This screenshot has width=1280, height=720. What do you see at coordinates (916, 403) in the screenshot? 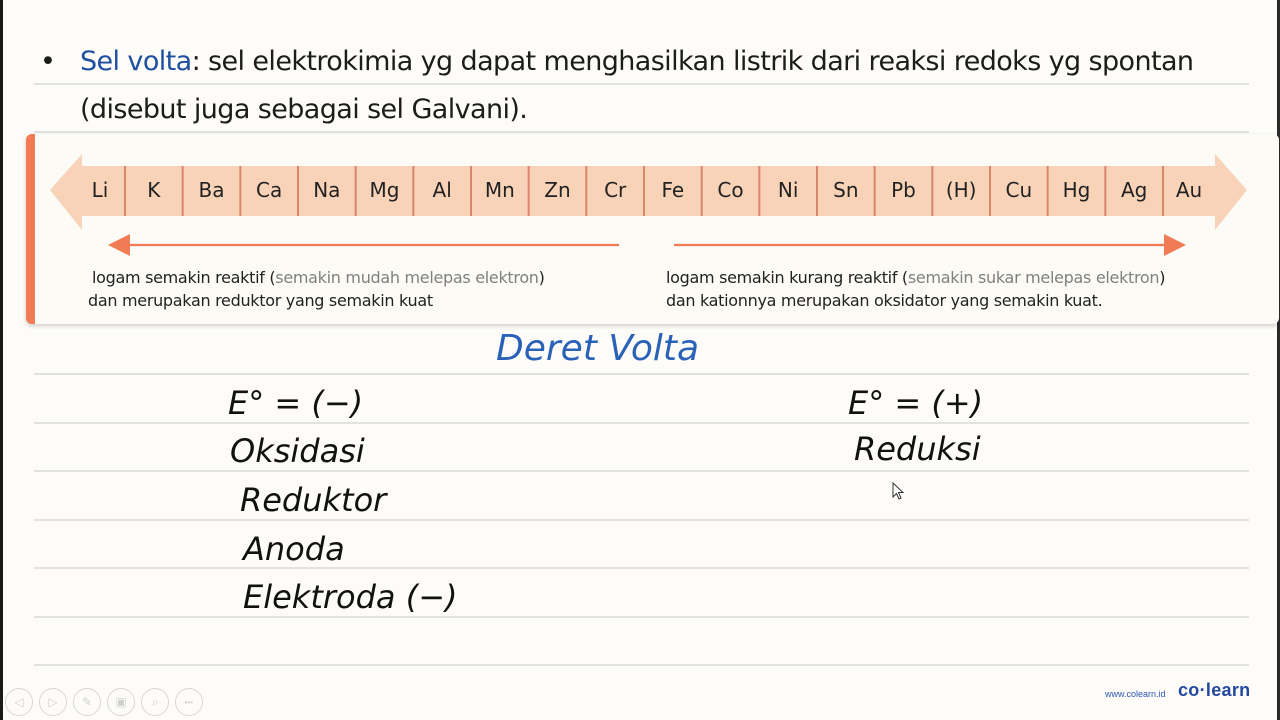
I see `handwritten-right-1: E° = (+)` at bounding box center [916, 403].